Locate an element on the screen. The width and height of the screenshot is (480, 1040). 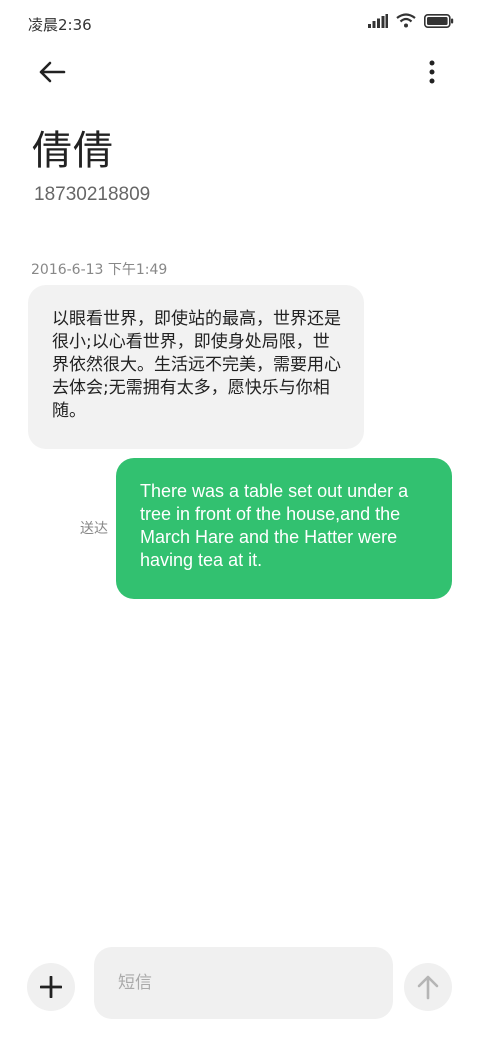
contact-number: 18730218809 is located at coordinates (92, 195).